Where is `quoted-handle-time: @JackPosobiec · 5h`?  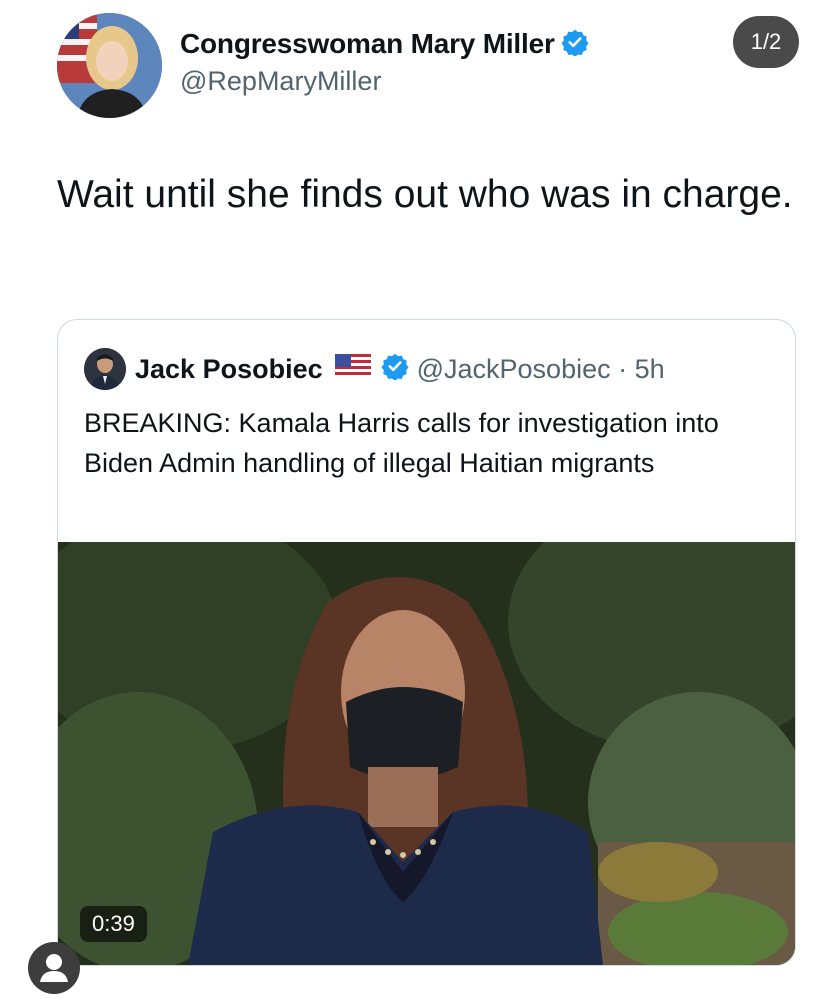
quoted-handle-time: @JackPosobiec · 5h is located at coordinates (541, 369).